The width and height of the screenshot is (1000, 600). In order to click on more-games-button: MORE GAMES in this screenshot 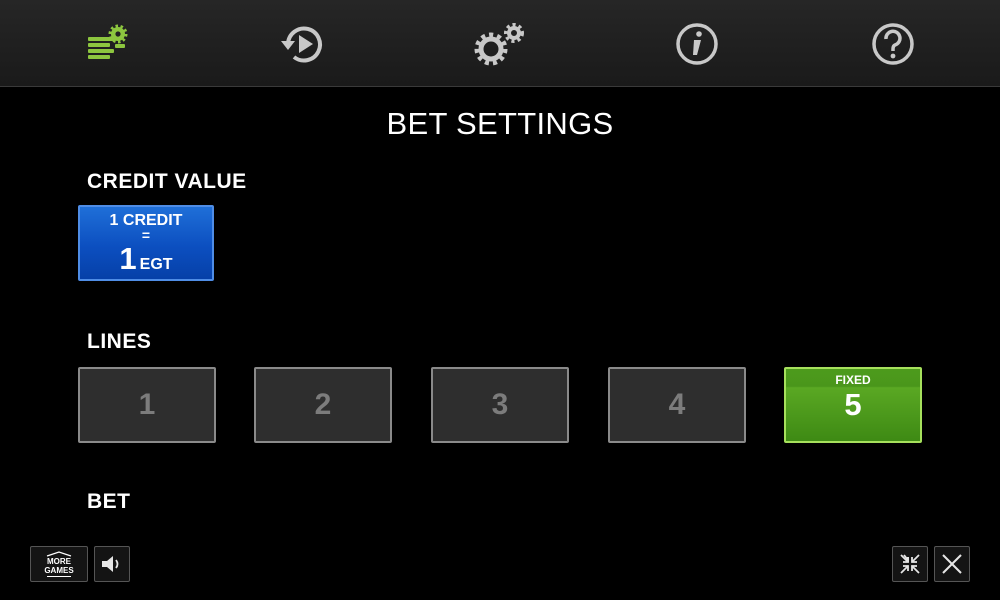, I will do `click(59, 564)`.